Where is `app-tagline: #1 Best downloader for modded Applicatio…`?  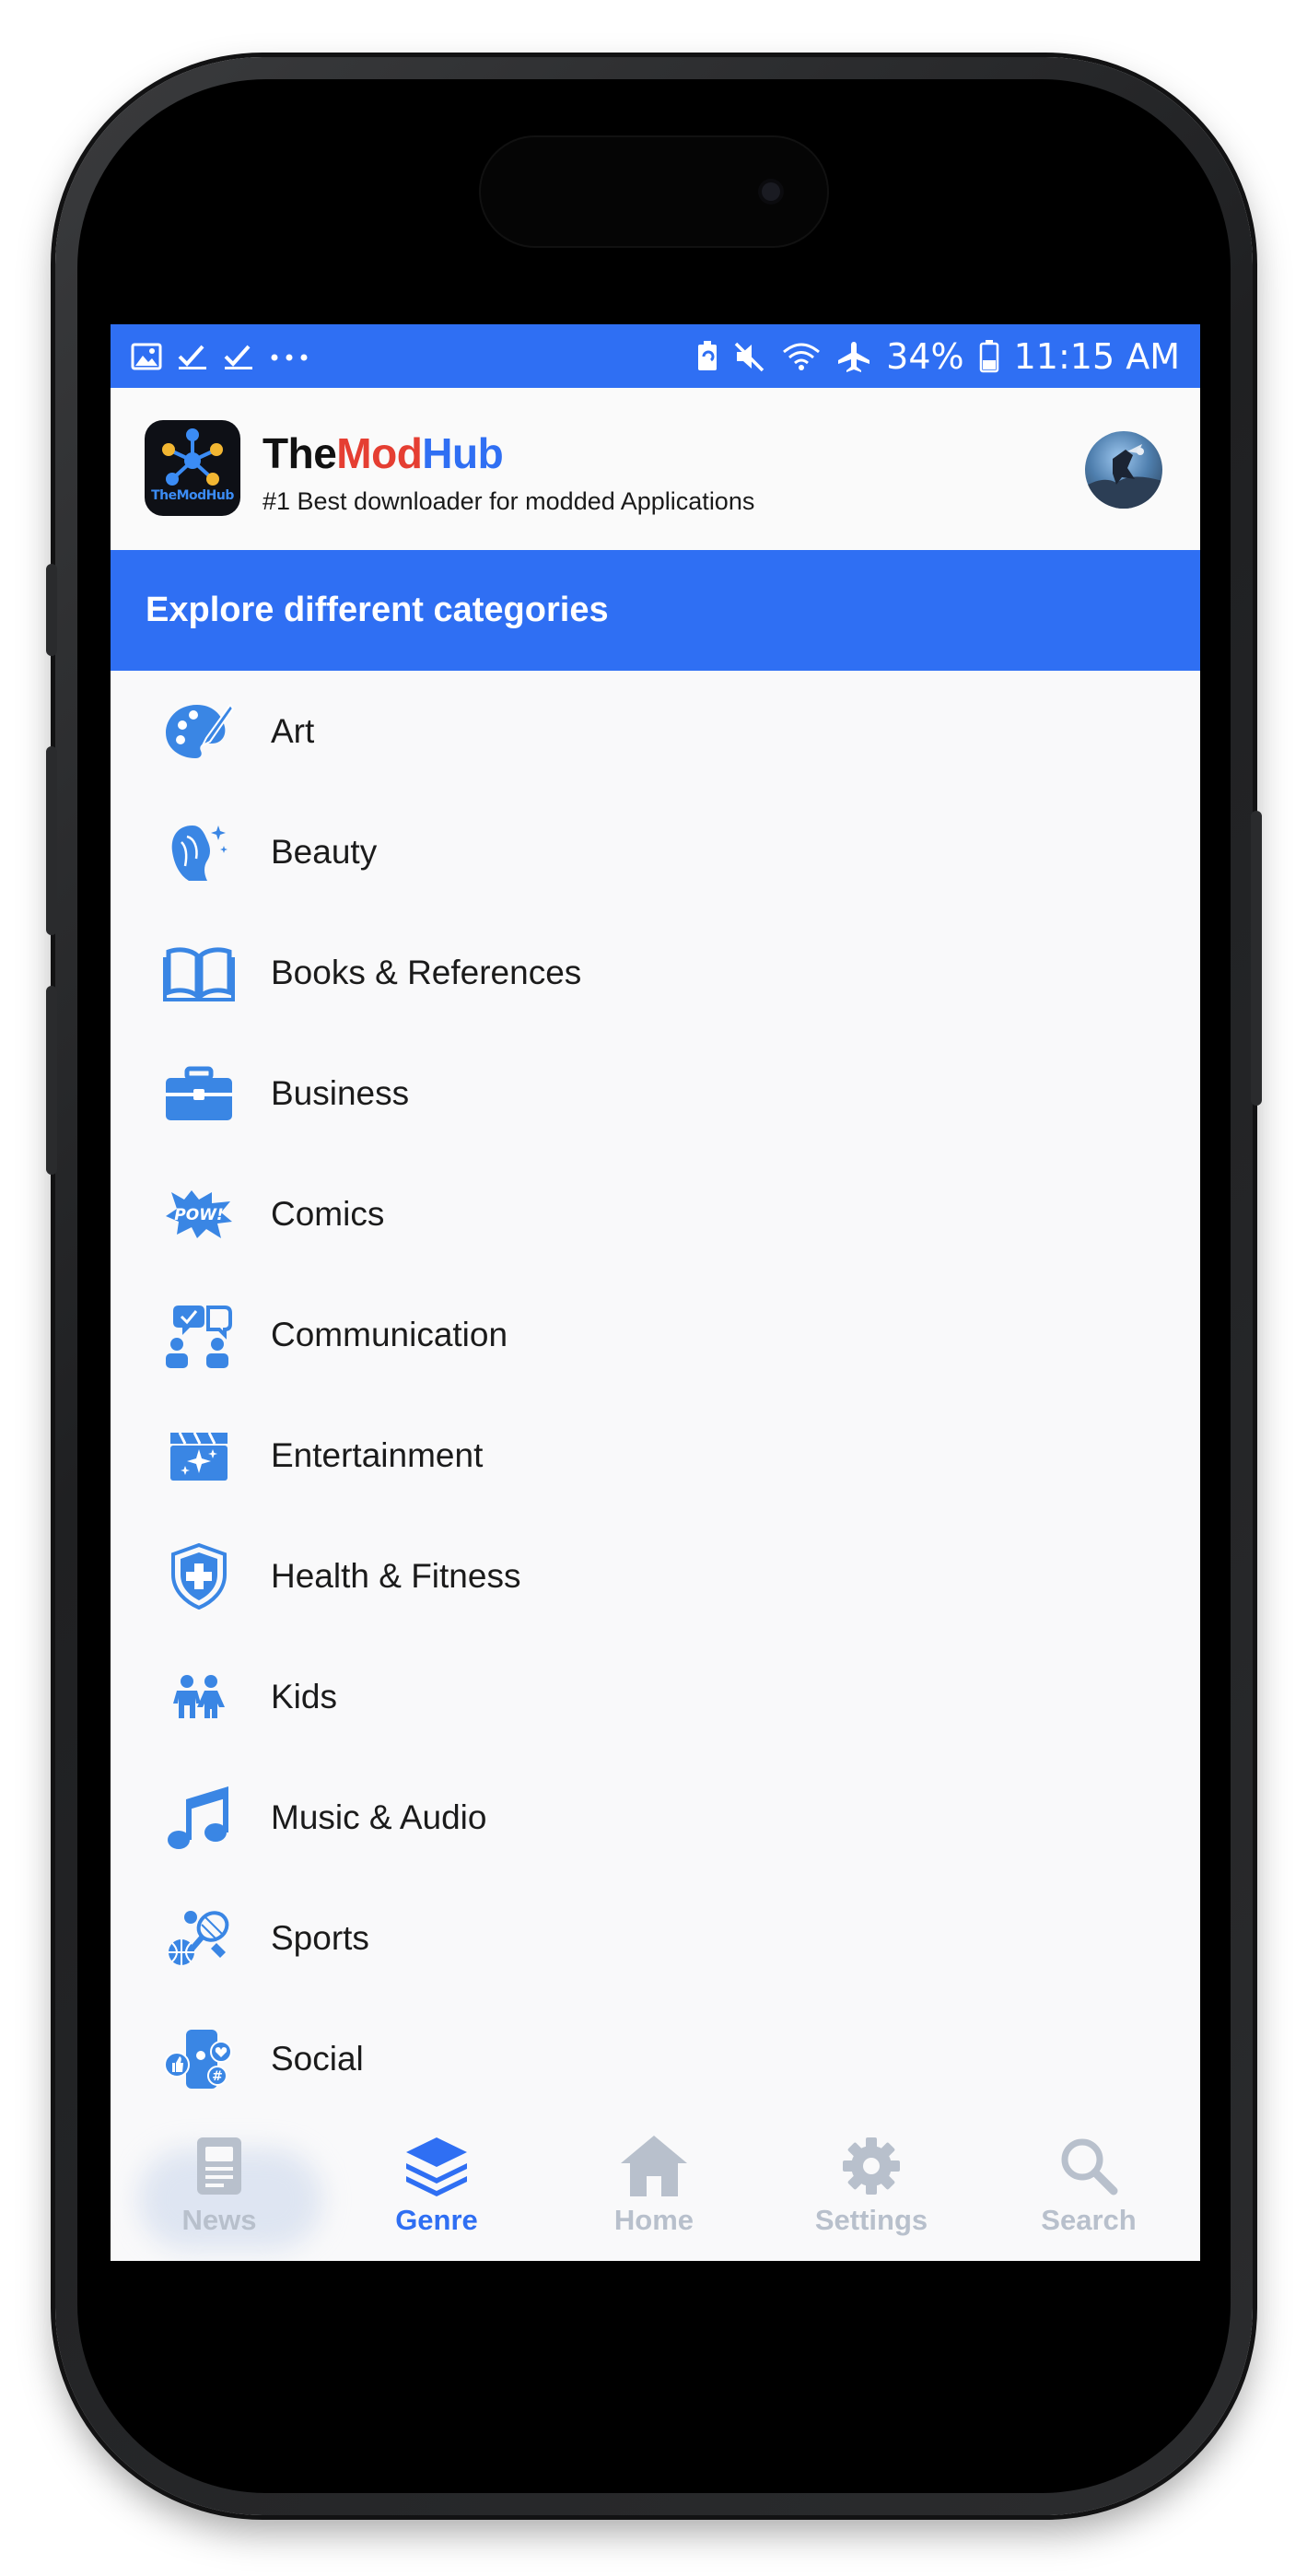
app-tagline: #1 Best downloader for modded Applicatio… is located at coordinates (509, 501).